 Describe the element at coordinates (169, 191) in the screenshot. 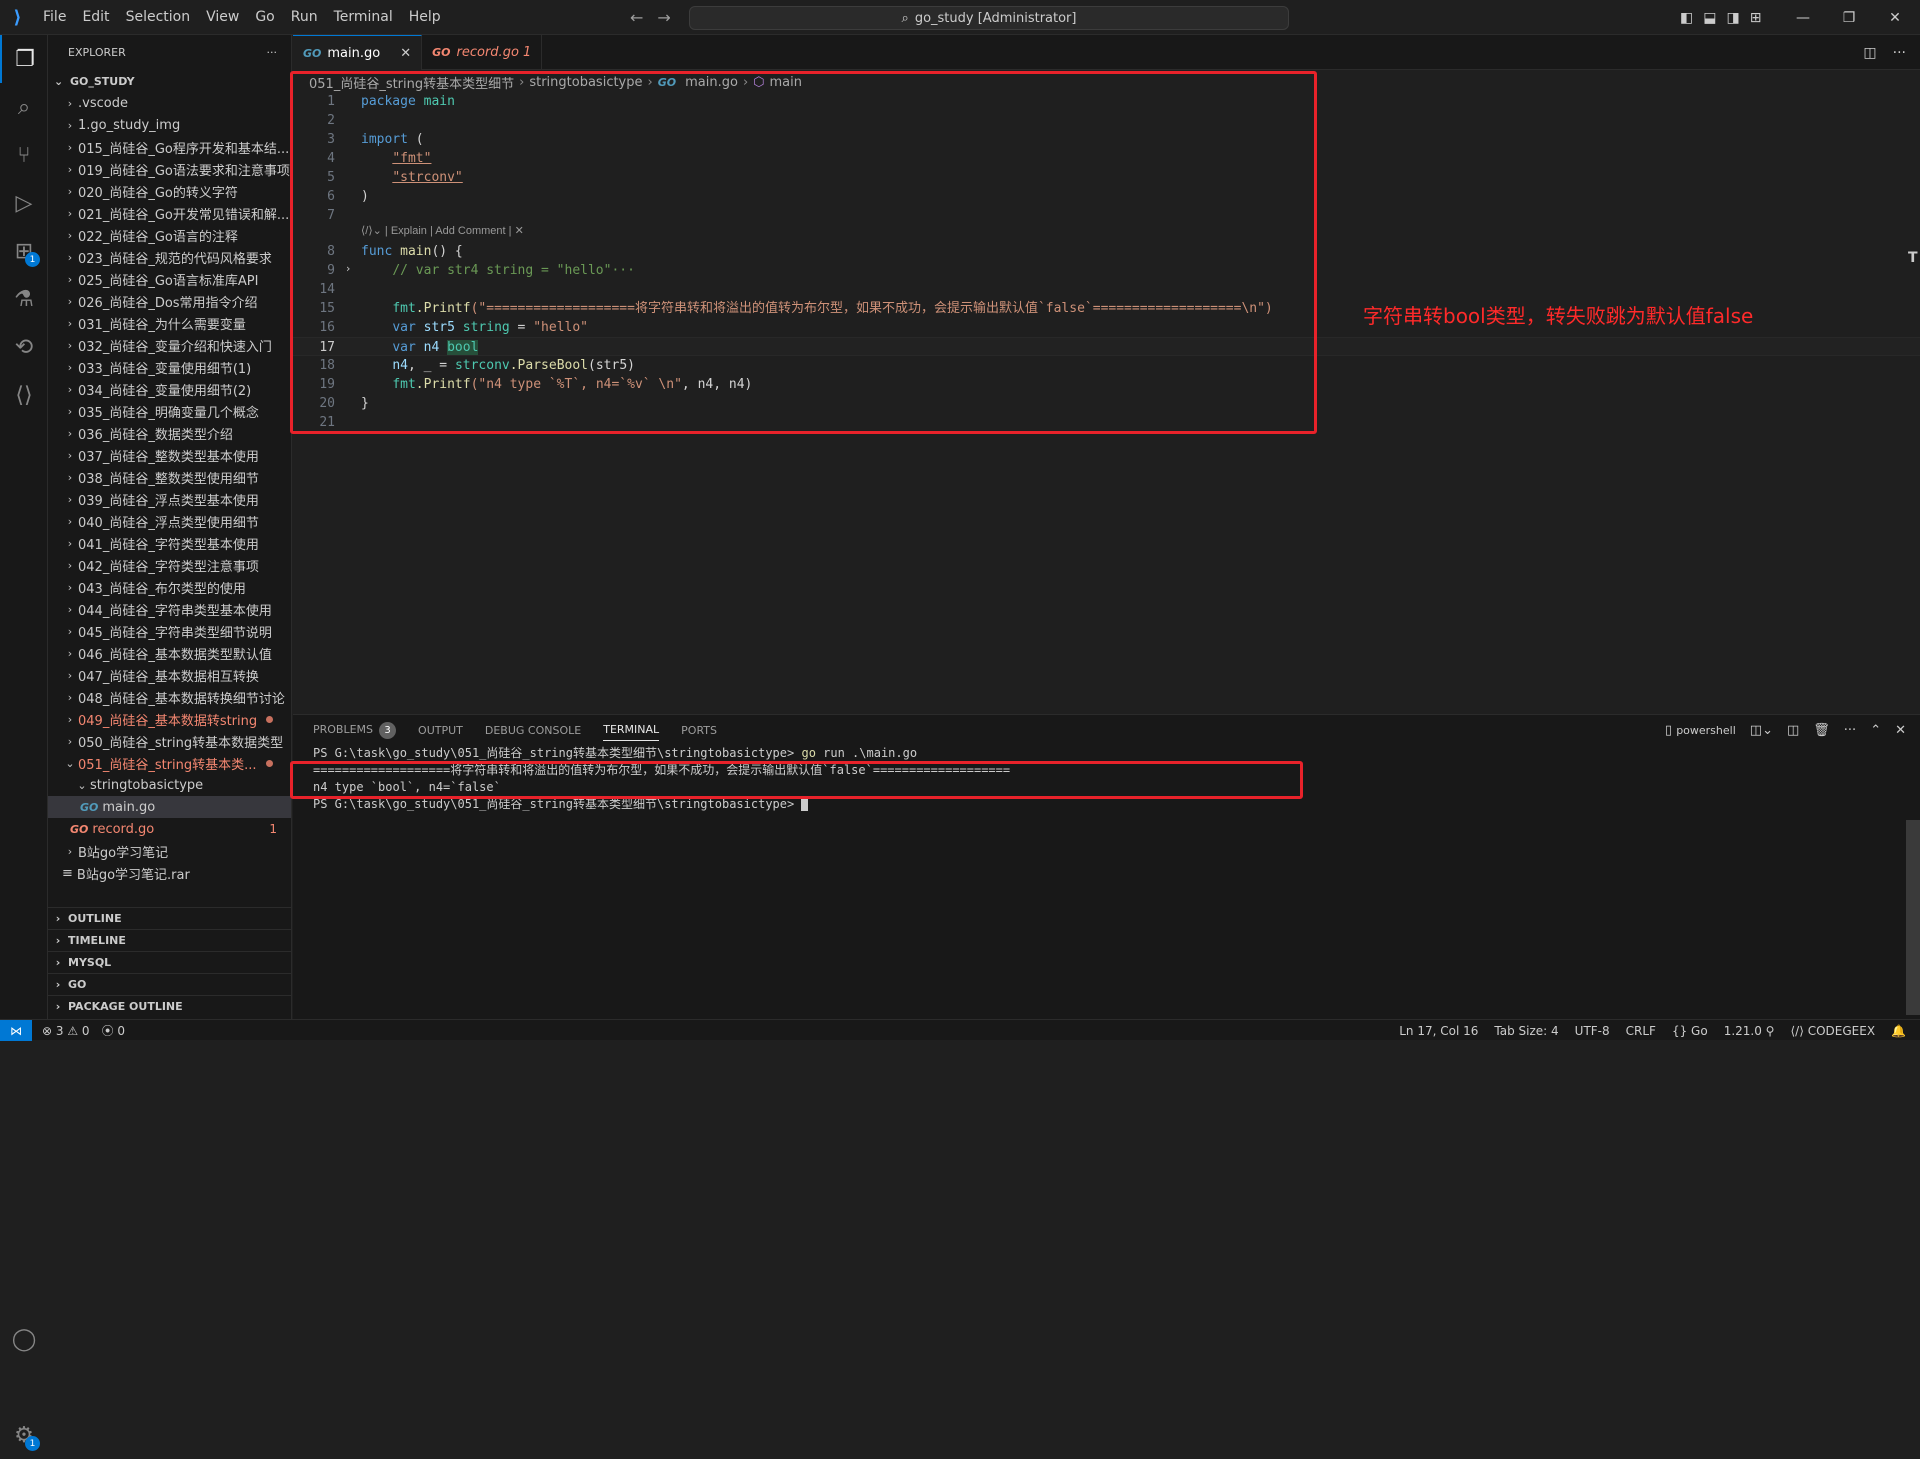

I see `tree-folder: › 020_尚硅谷_Go的转义字符` at that location.